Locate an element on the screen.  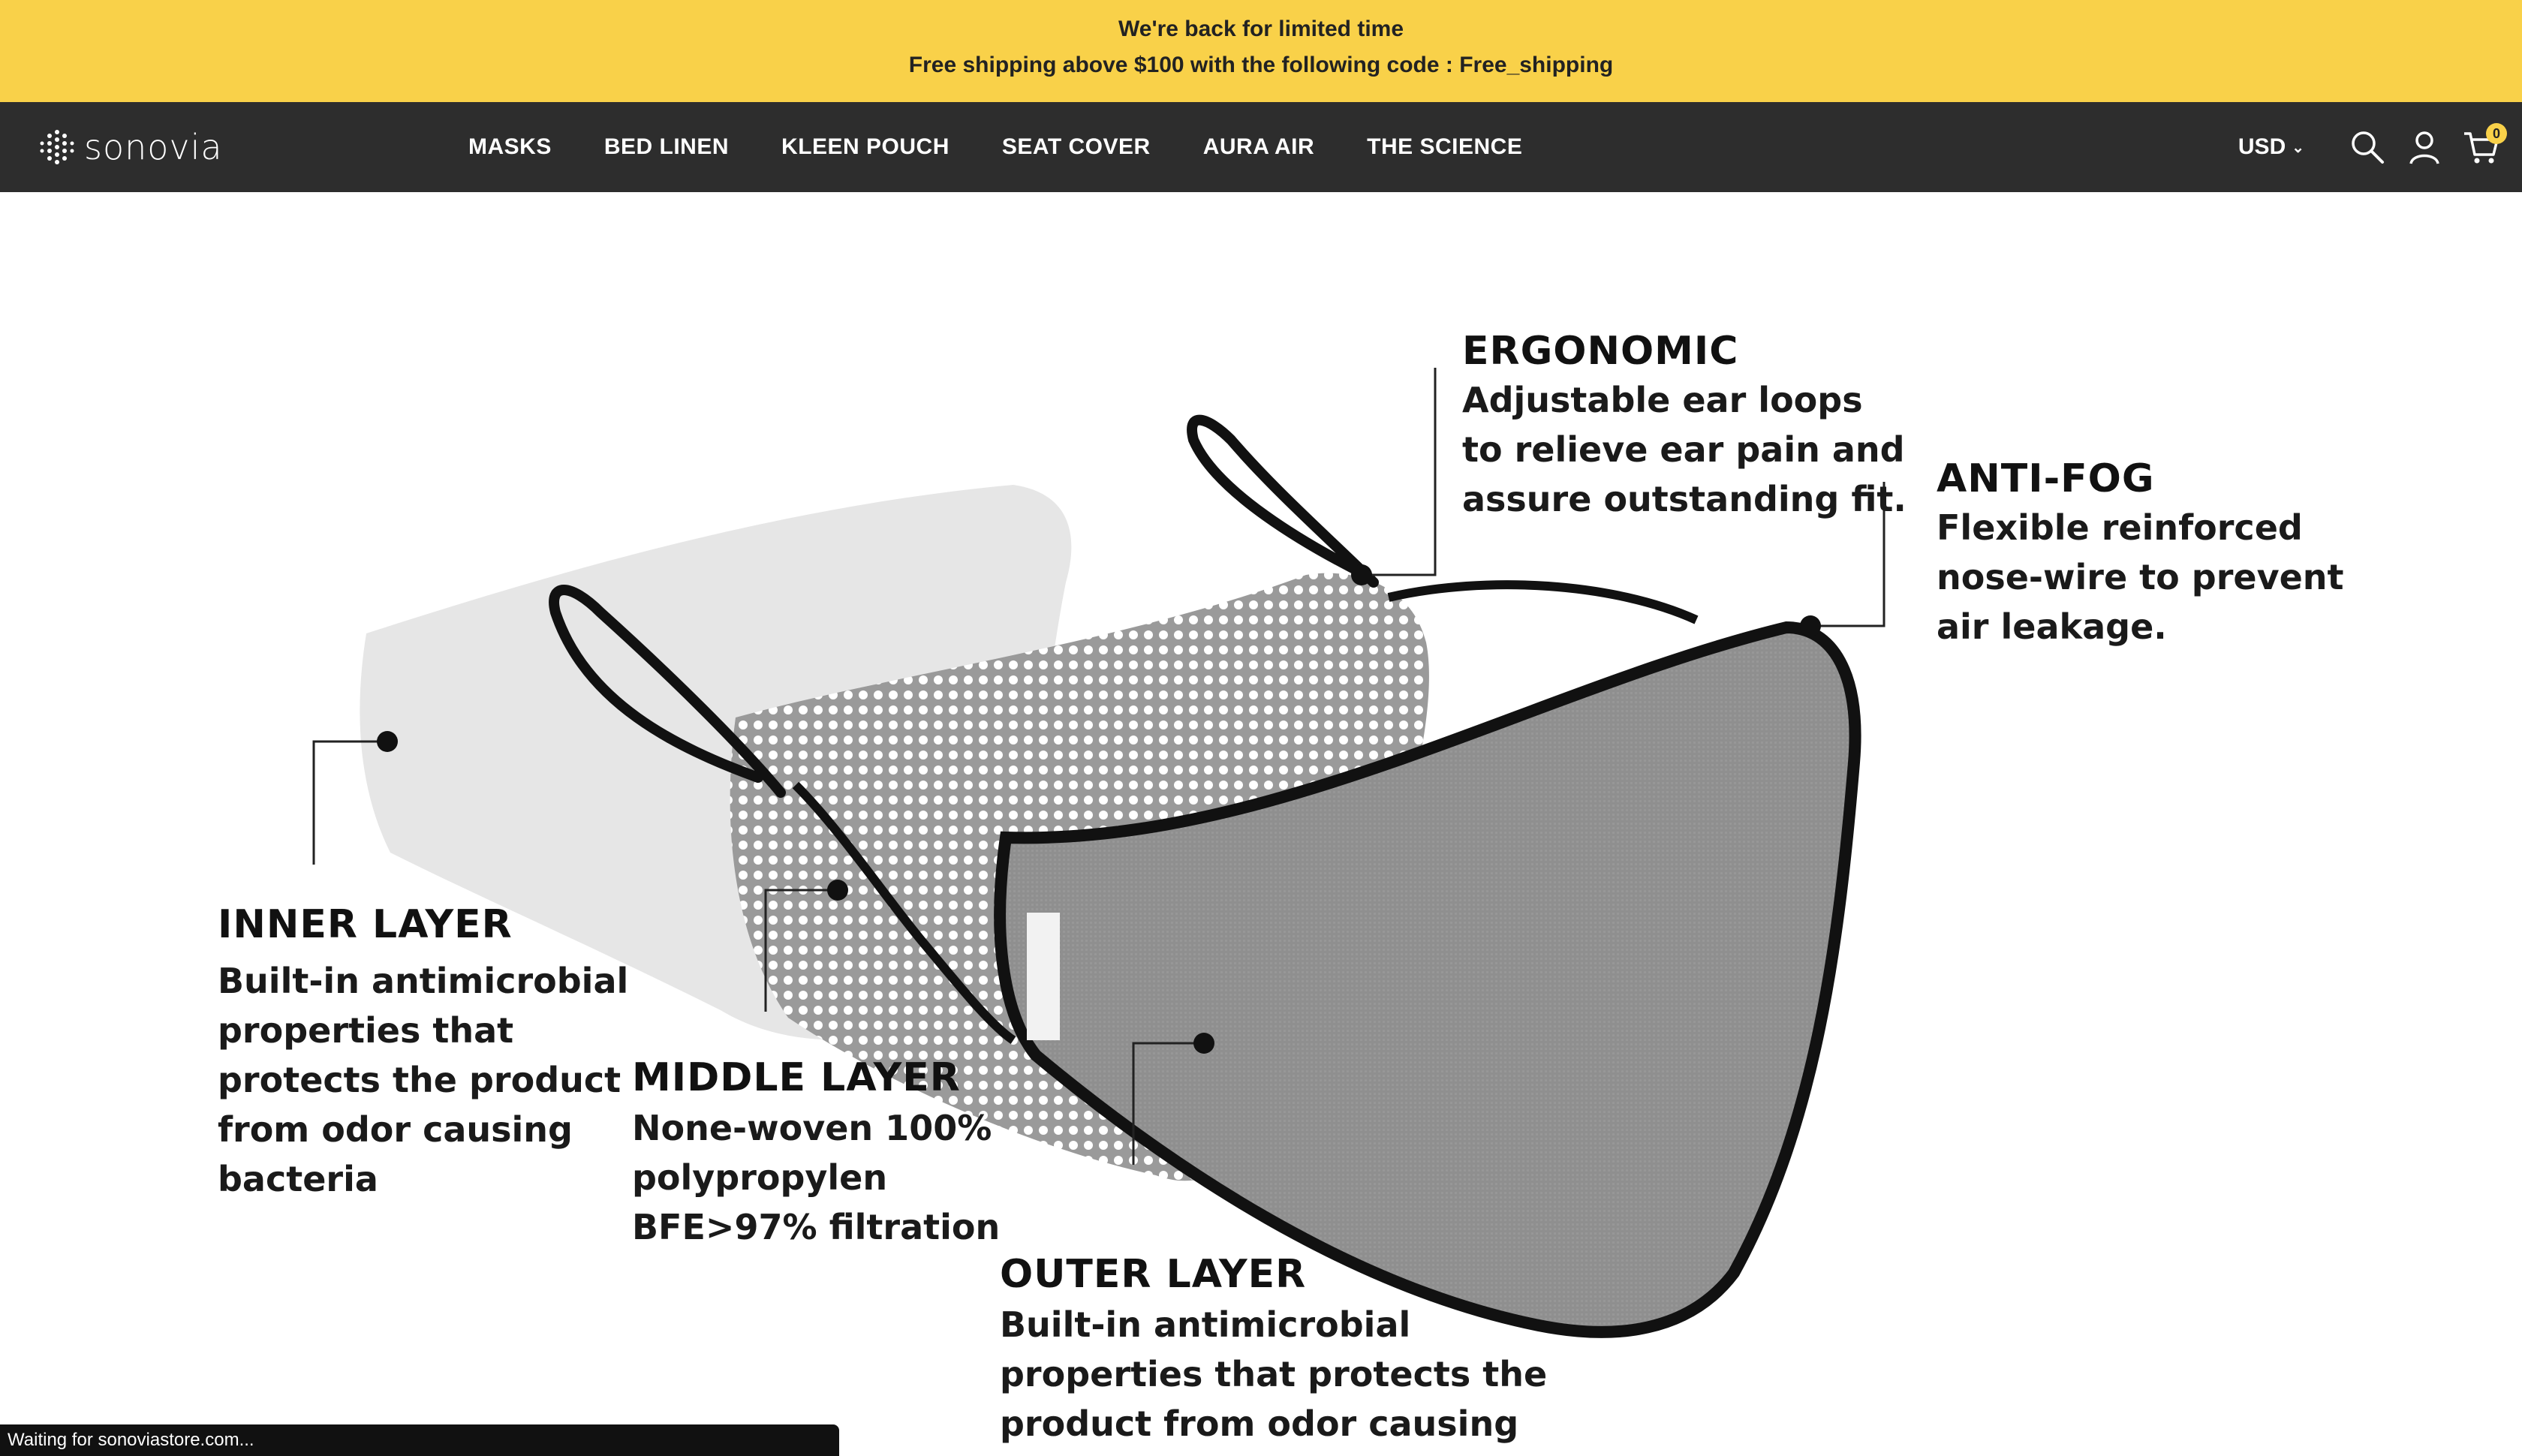
menu-item-kleen-pouch: KLEEN POUCH is located at coordinates (865, 147).